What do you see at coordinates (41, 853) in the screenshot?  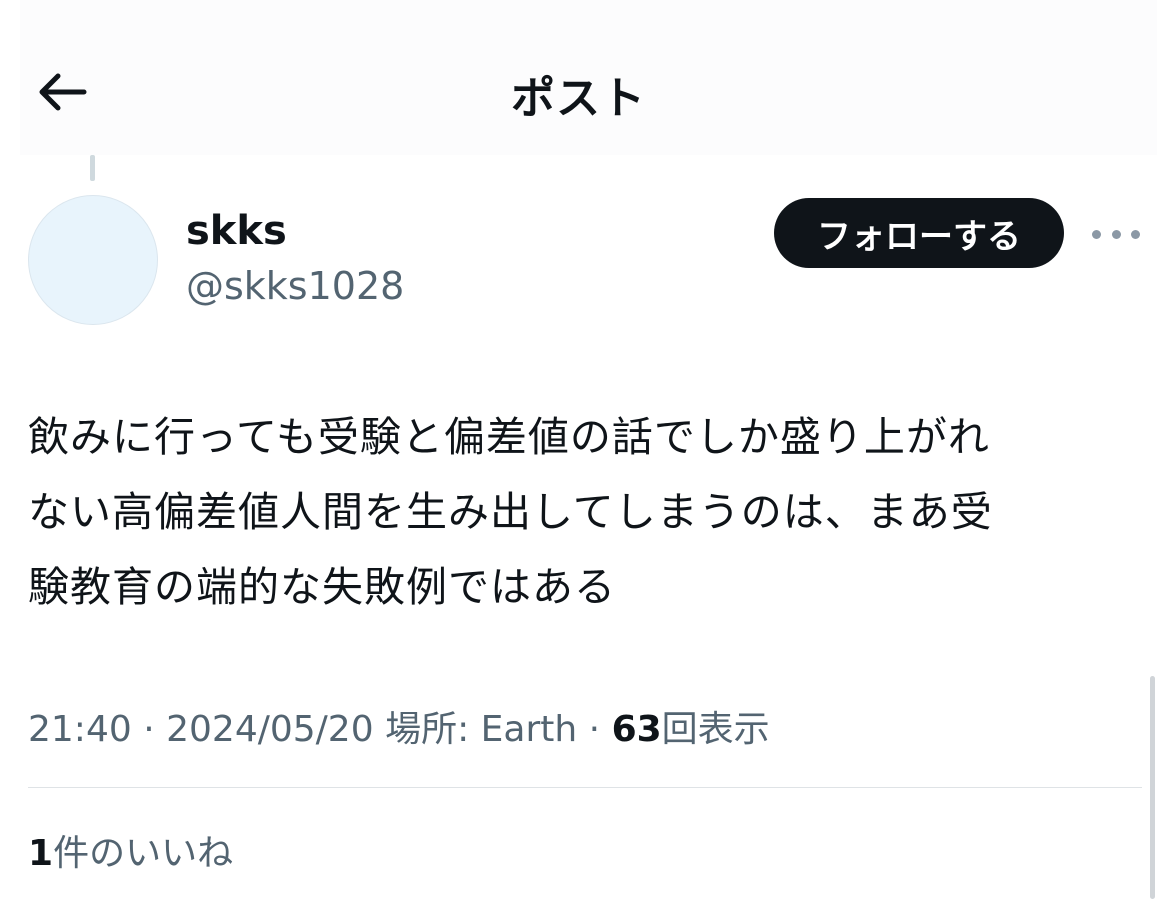 I see `likes-count: 1` at bounding box center [41, 853].